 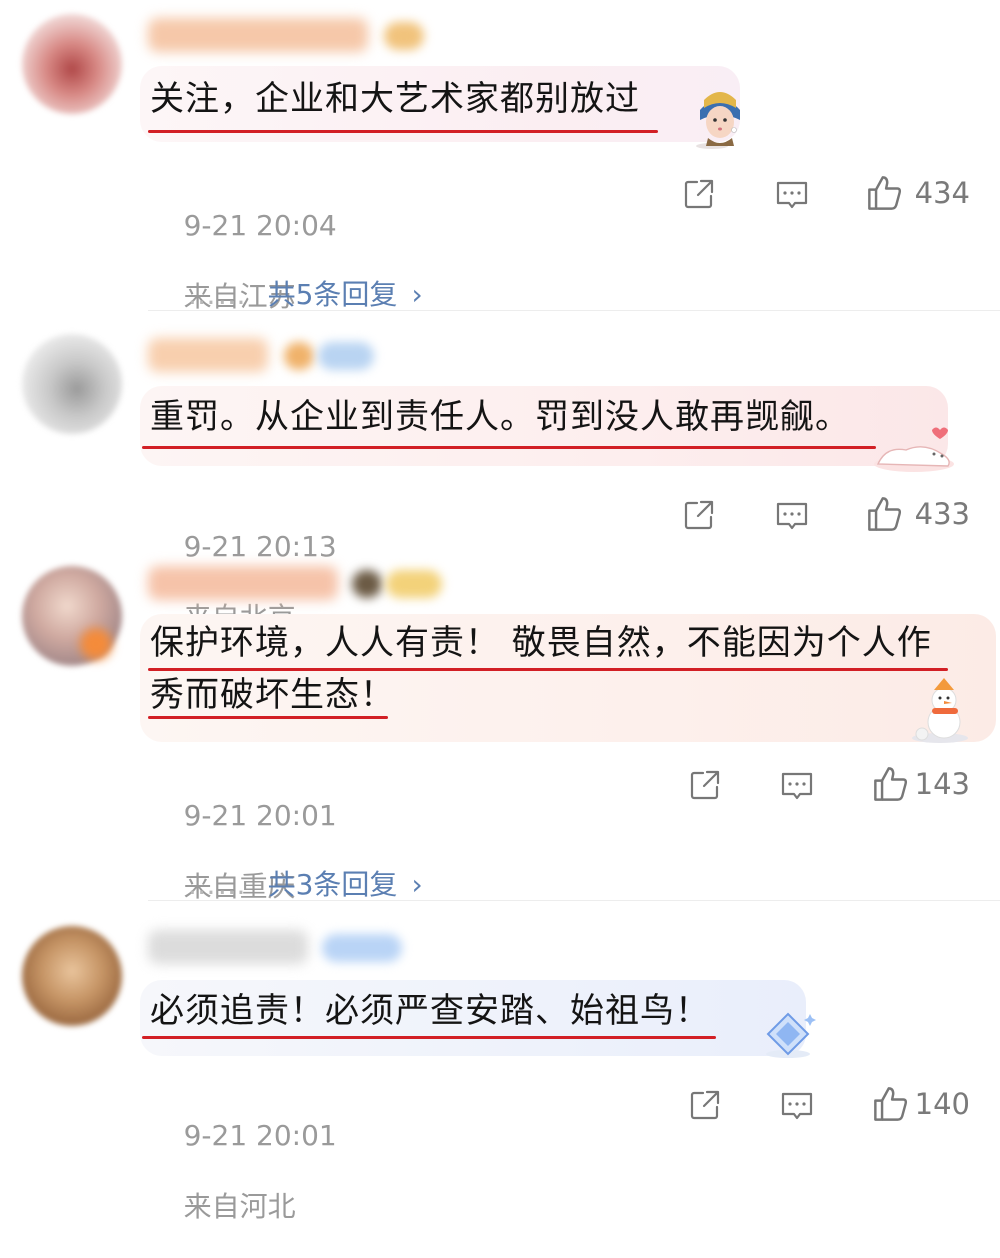 I want to click on girl-with-pearl-earring-sticker, so click(x=720, y=115).